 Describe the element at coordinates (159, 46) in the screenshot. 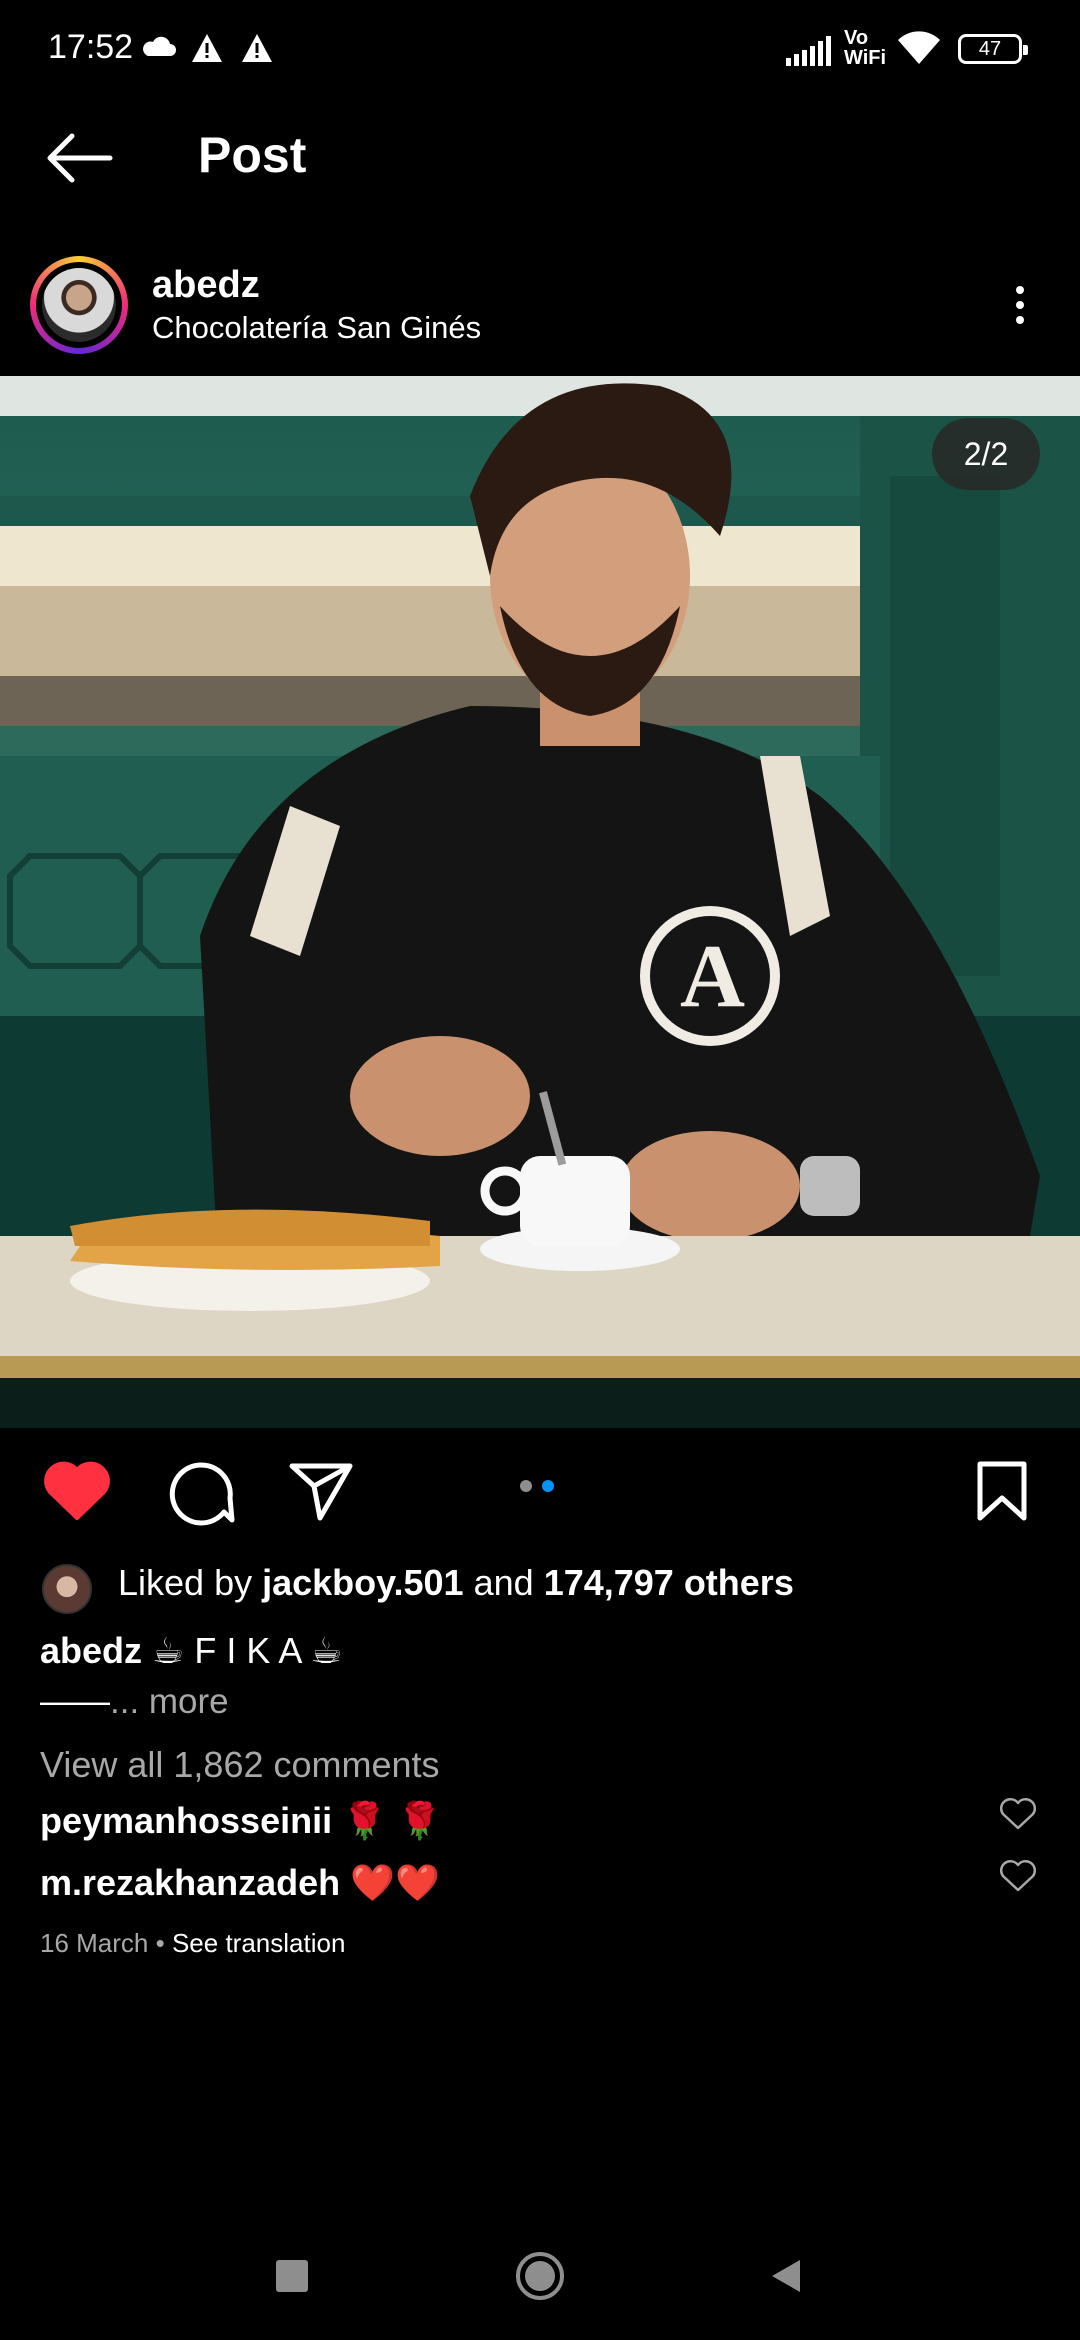

I see `cloud-icon` at that location.